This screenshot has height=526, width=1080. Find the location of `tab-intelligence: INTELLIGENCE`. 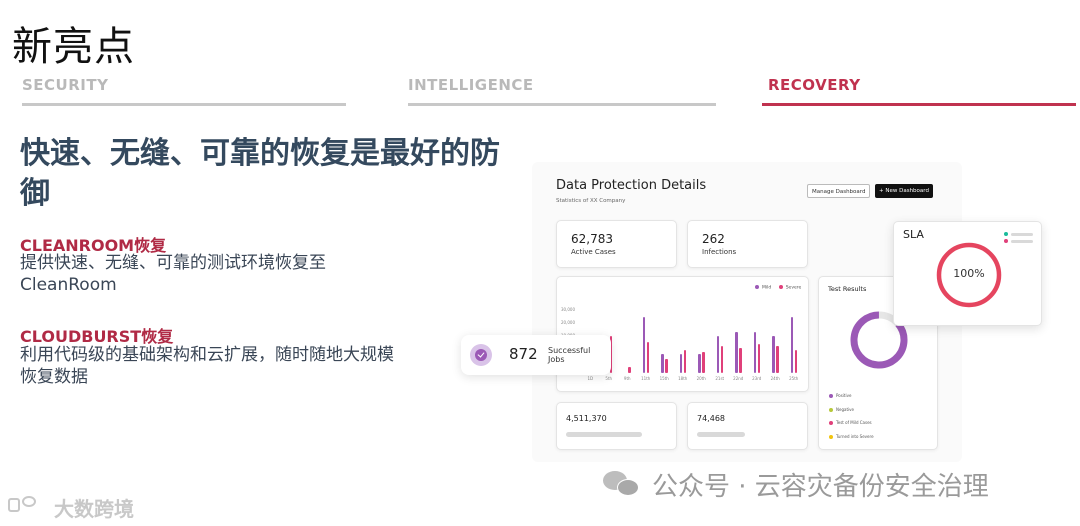

tab-intelligence: INTELLIGENCE is located at coordinates (471, 85).